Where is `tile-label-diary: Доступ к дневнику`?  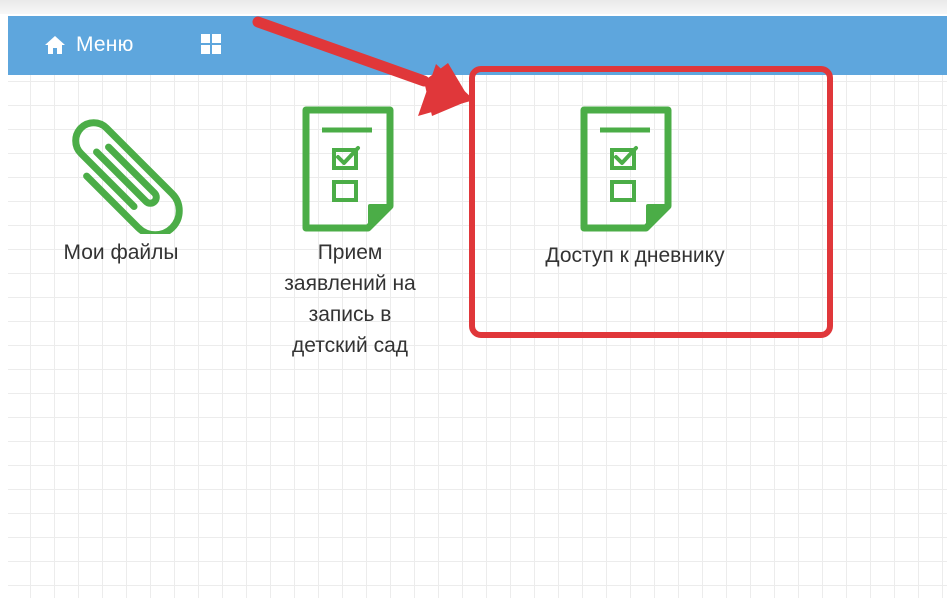 tile-label-diary: Доступ к дневнику is located at coordinates (635, 255).